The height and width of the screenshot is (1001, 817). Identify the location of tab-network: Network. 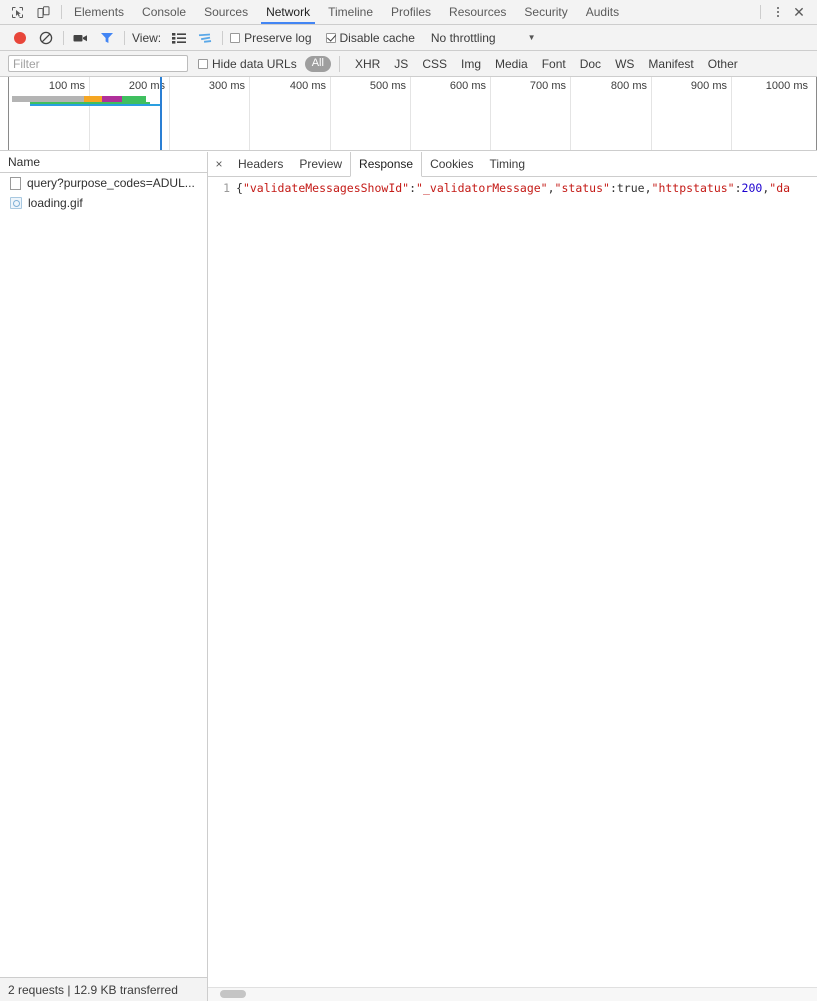
(288, 12).